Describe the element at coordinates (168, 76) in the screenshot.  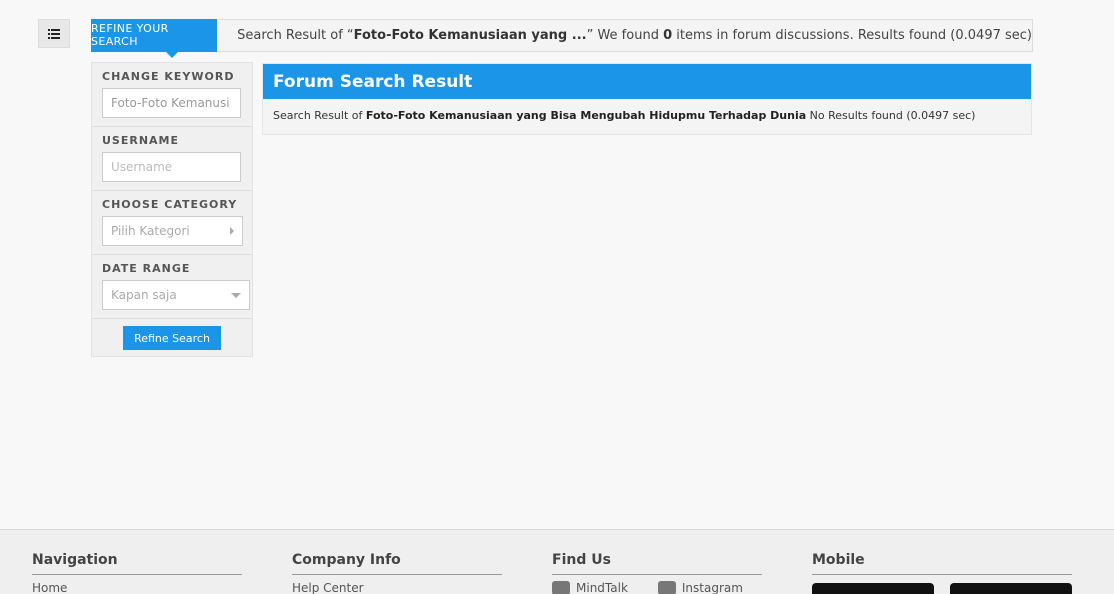
I see `keyword-label: CHANGE KEYWORD` at that location.